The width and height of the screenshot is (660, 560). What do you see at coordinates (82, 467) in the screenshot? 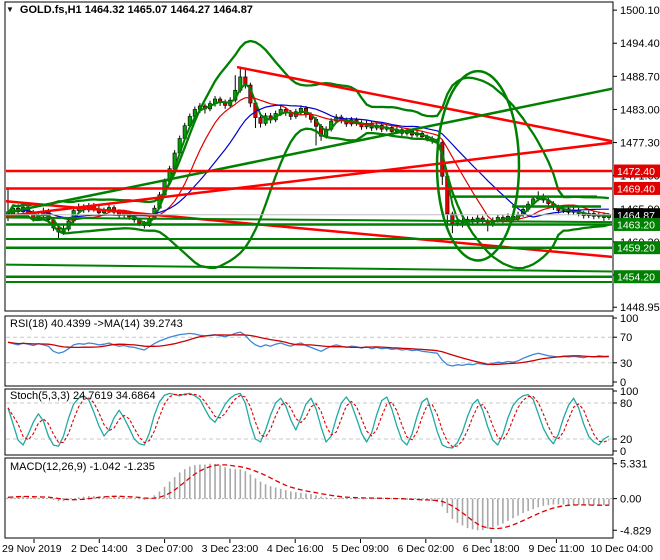
I see `macd-label: MACD(12,26,9) -1.042 -1.235` at bounding box center [82, 467].